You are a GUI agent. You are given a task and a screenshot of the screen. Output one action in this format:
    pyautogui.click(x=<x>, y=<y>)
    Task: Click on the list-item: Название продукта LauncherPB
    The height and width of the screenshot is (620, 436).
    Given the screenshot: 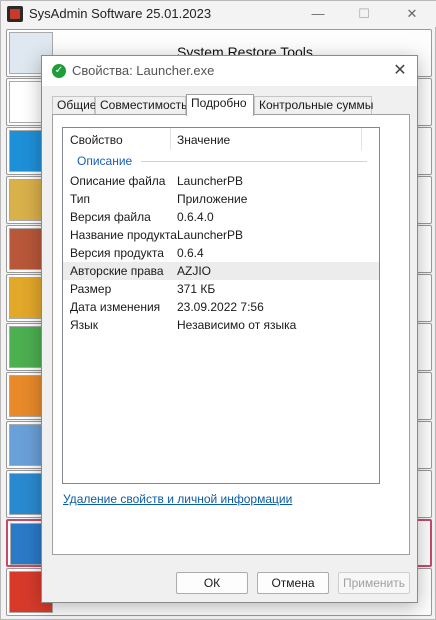 What is the action you would take?
    pyautogui.click(x=221, y=235)
    